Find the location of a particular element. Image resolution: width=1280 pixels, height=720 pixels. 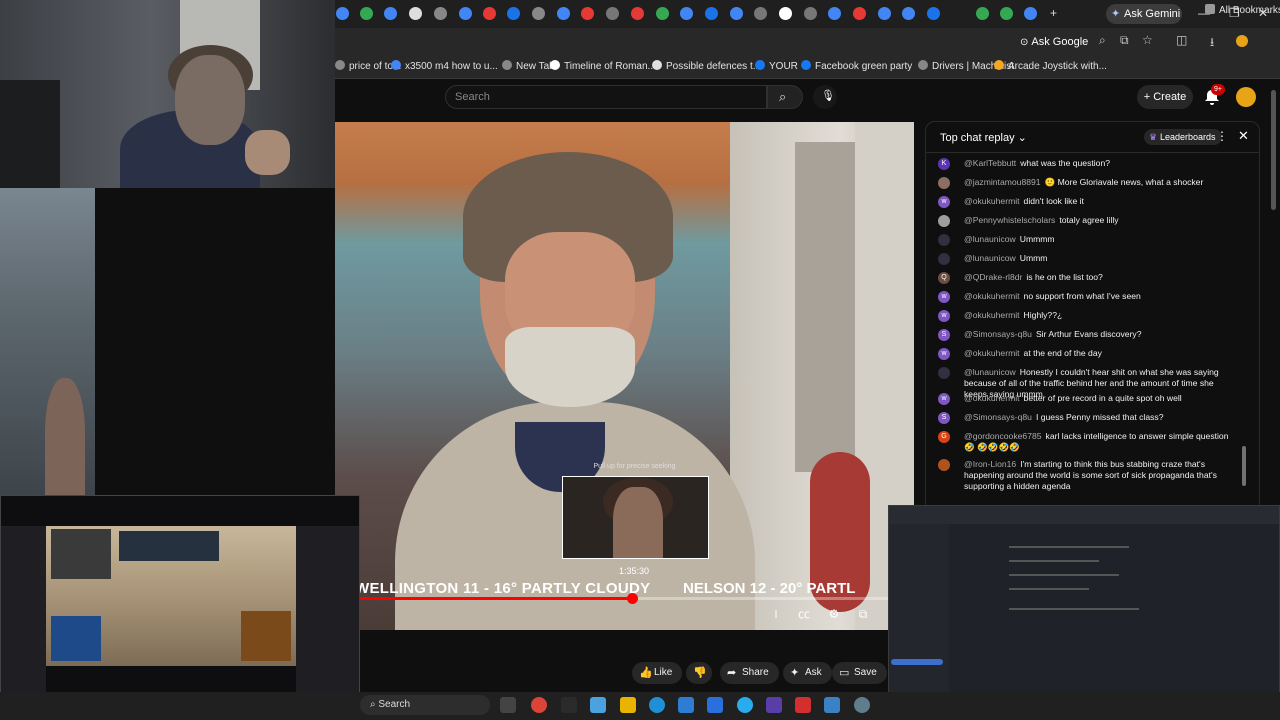

captions-icon: ㏄ is located at coordinates (804, 614).